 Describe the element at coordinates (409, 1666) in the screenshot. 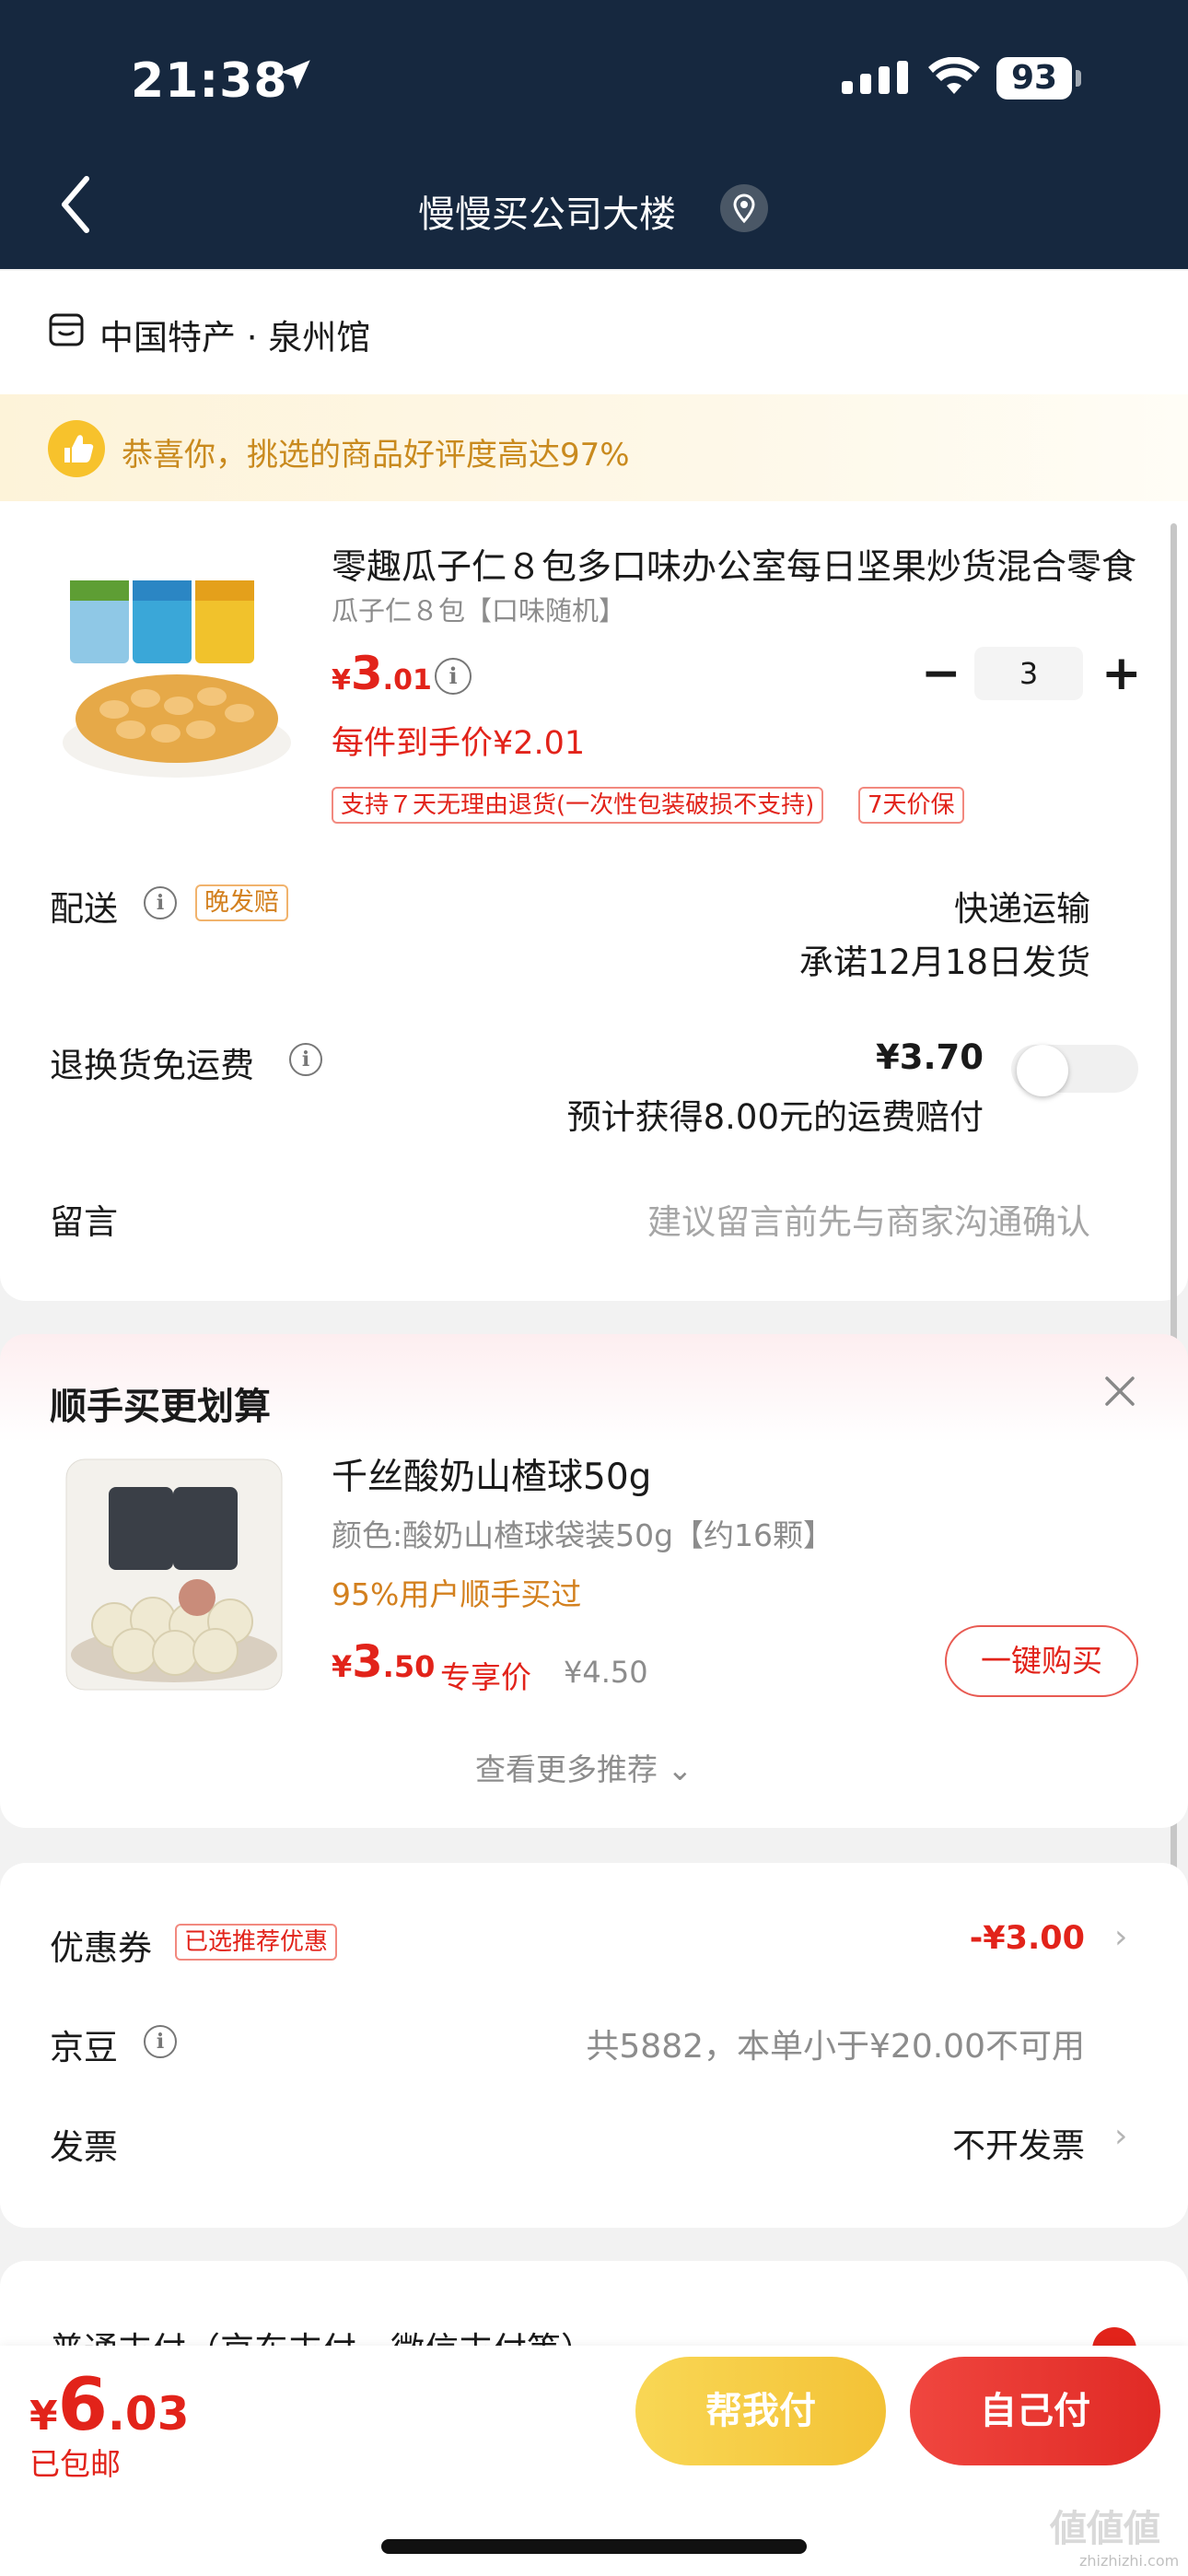

I see `rec-price-decimal: .50` at that location.